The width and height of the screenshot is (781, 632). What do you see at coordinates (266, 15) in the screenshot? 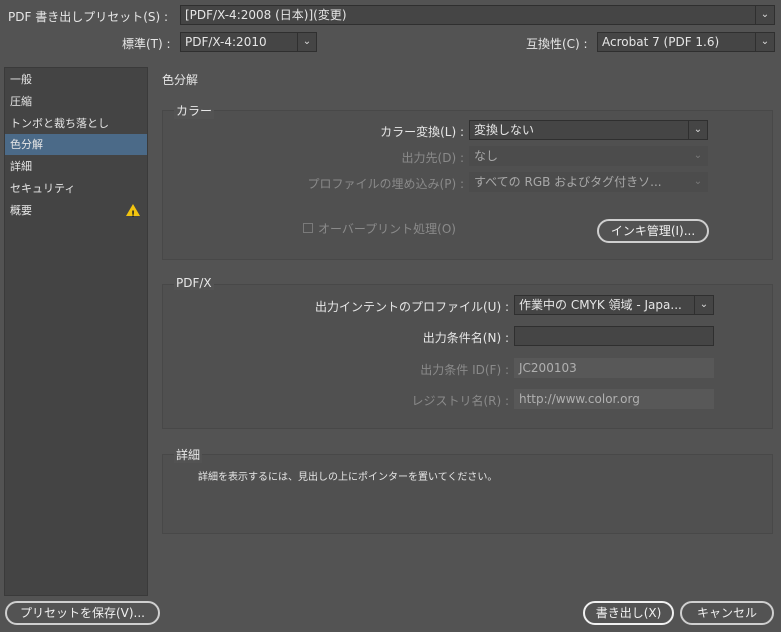
I see `preset-value: [PDF/X-4:2008 (日本)](変更)` at bounding box center [266, 15].